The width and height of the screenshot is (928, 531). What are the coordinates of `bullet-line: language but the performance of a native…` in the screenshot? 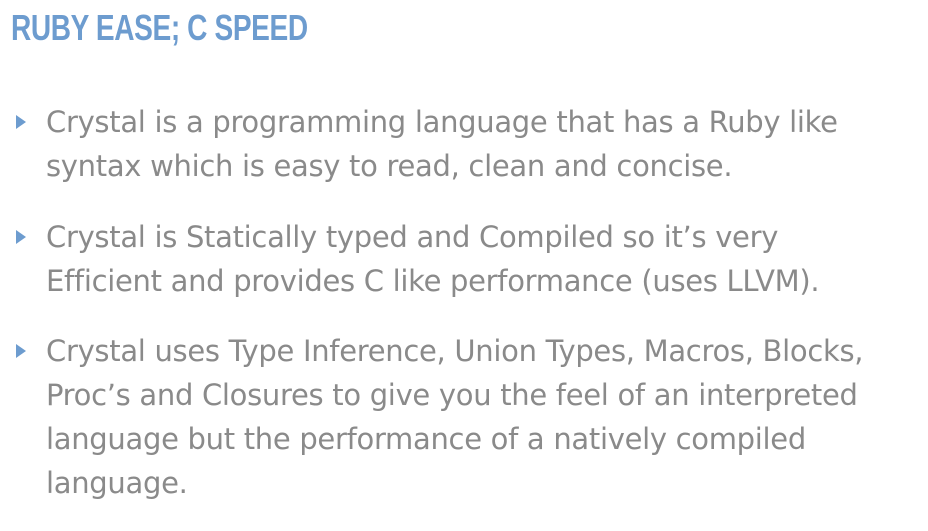 It's located at (426, 439).